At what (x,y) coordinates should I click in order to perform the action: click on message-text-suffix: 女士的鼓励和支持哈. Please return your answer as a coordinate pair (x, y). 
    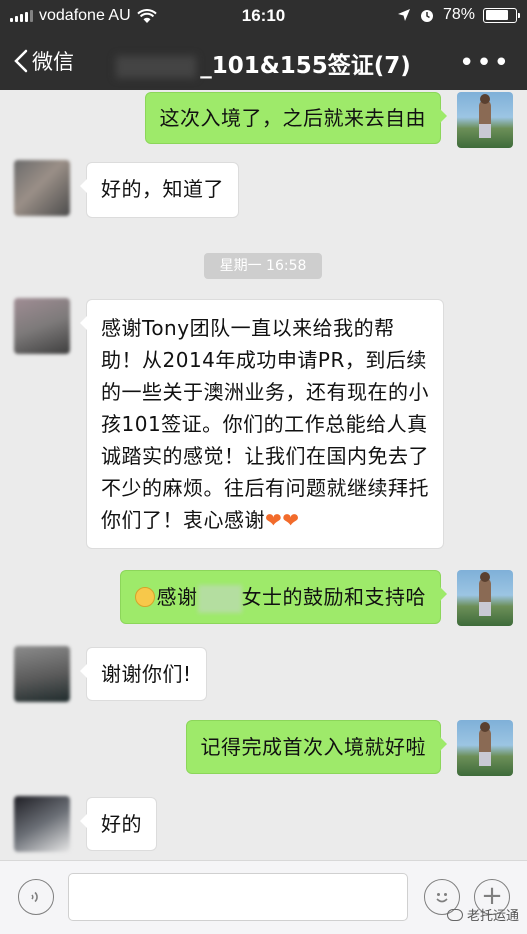
    Looking at the image, I should click on (333, 597).